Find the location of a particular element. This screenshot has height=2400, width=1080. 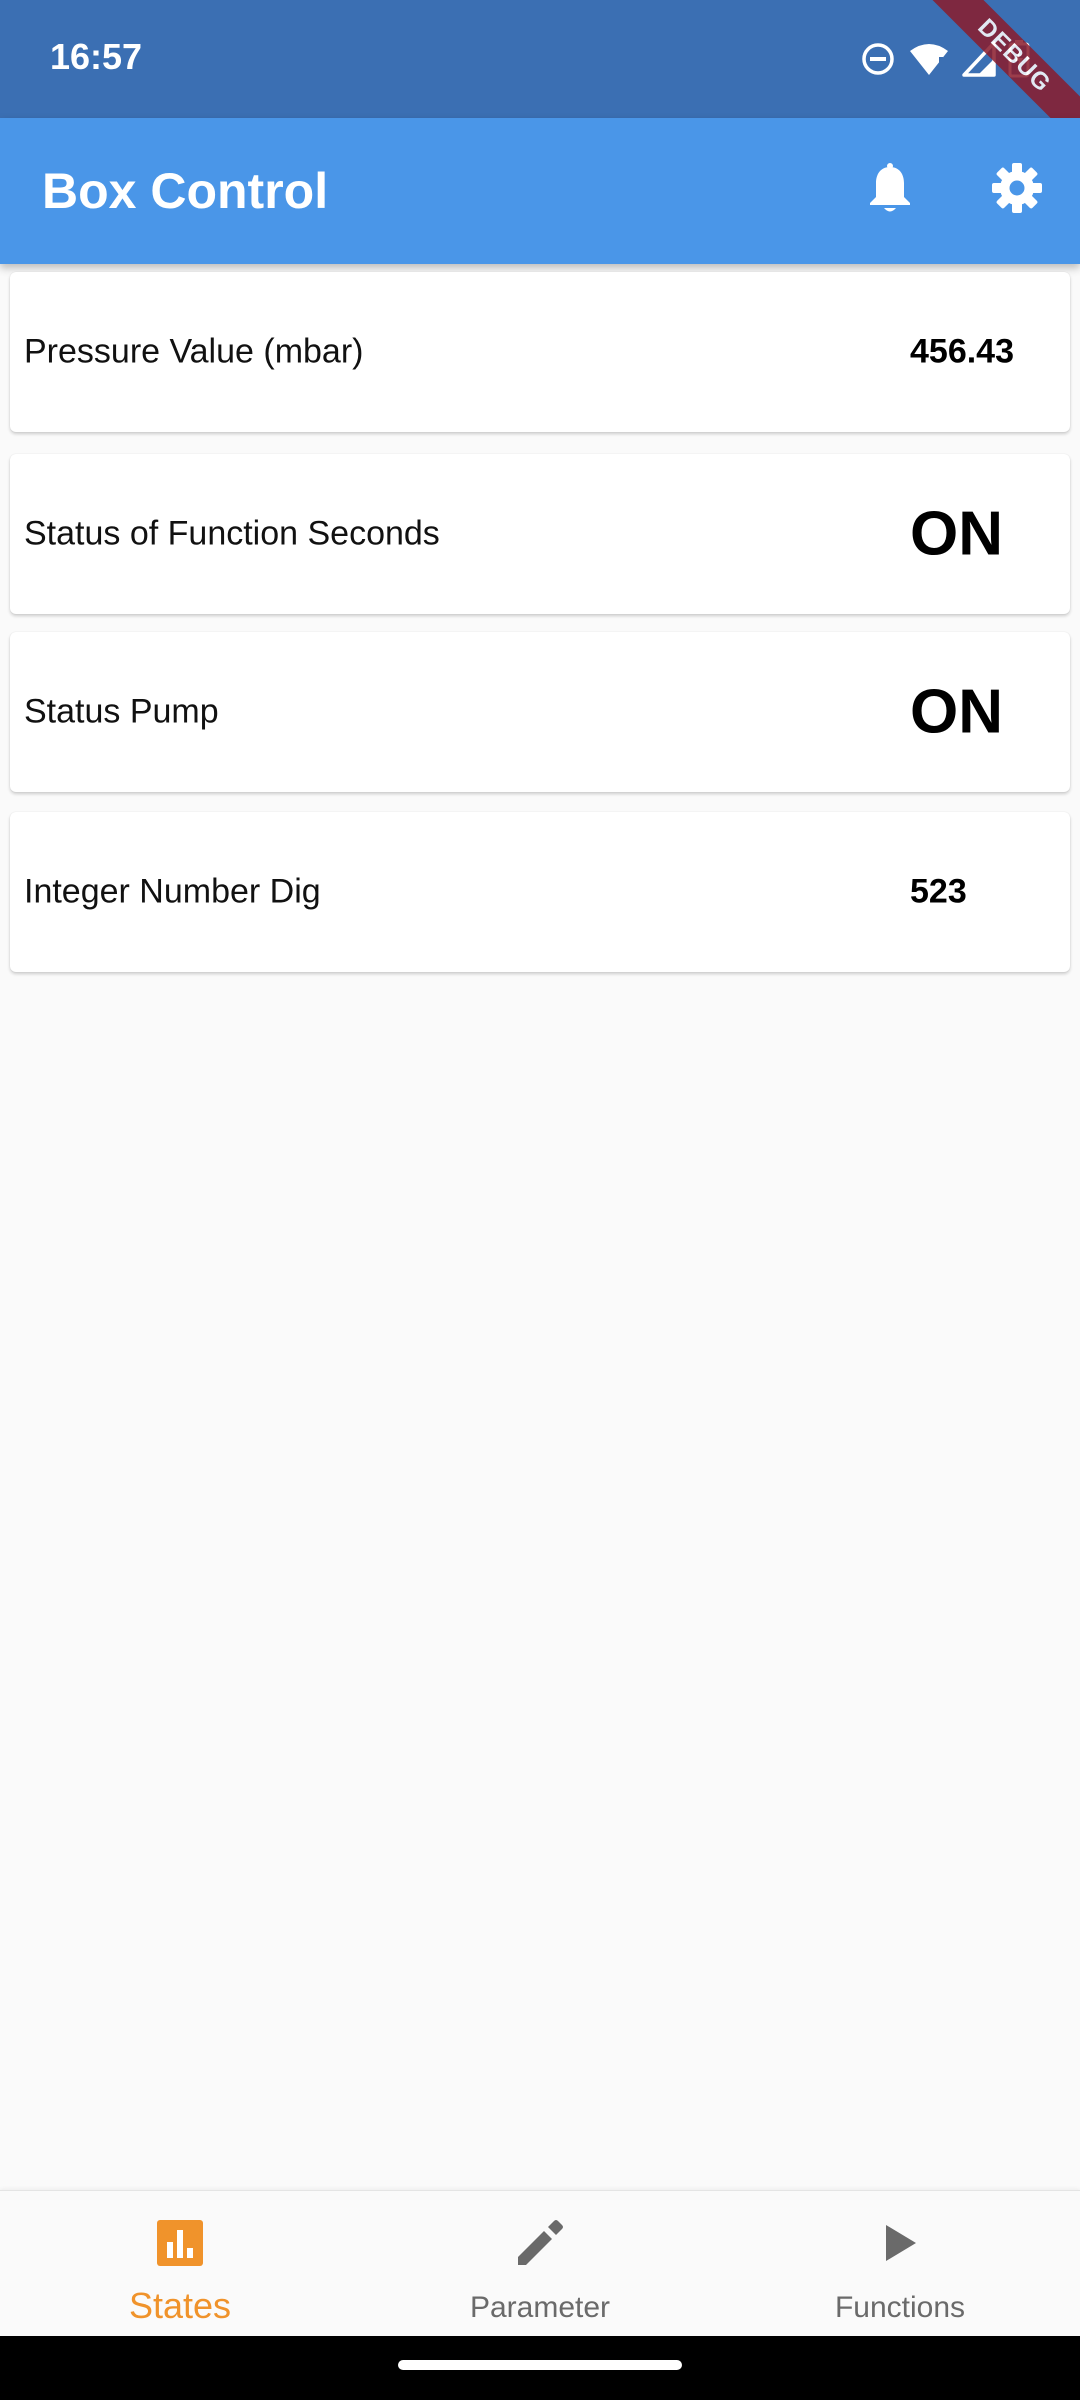

nav-item-functions: Functions is located at coordinates (900, 2264).